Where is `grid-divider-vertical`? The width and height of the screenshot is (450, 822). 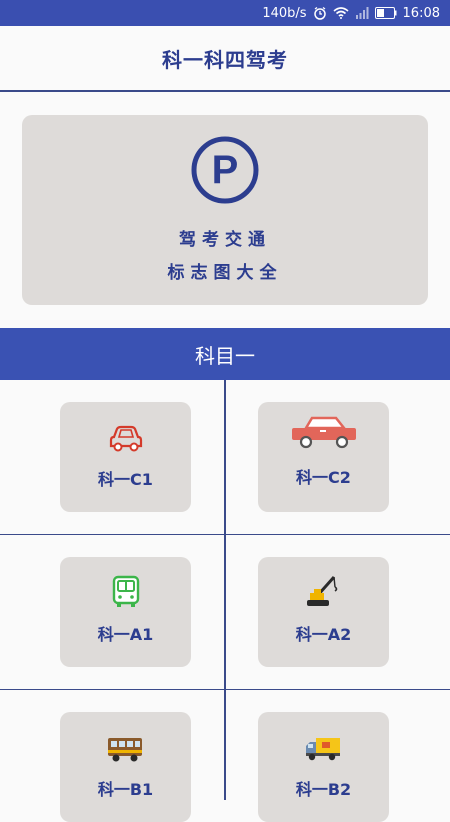 grid-divider-vertical is located at coordinates (225, 590).